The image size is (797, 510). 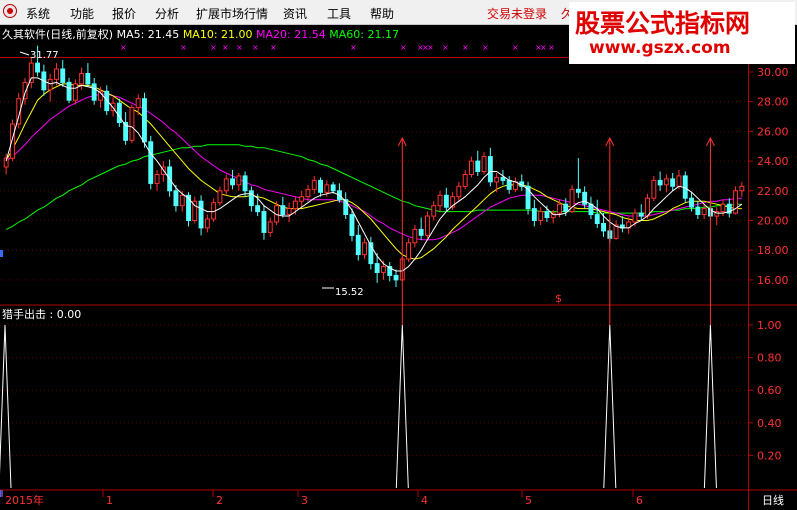 I want to click on indicator-tick-label: 0.60, so click(x=769, y=390).